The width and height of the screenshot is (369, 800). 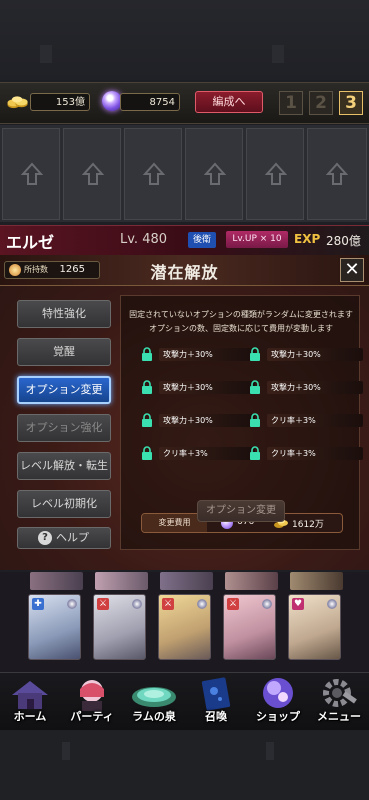 What do you see at coordinates (64, 504) in the screenshot?
I see `menu-level-reset: レベル初期化` at bounding box center [64, 504].